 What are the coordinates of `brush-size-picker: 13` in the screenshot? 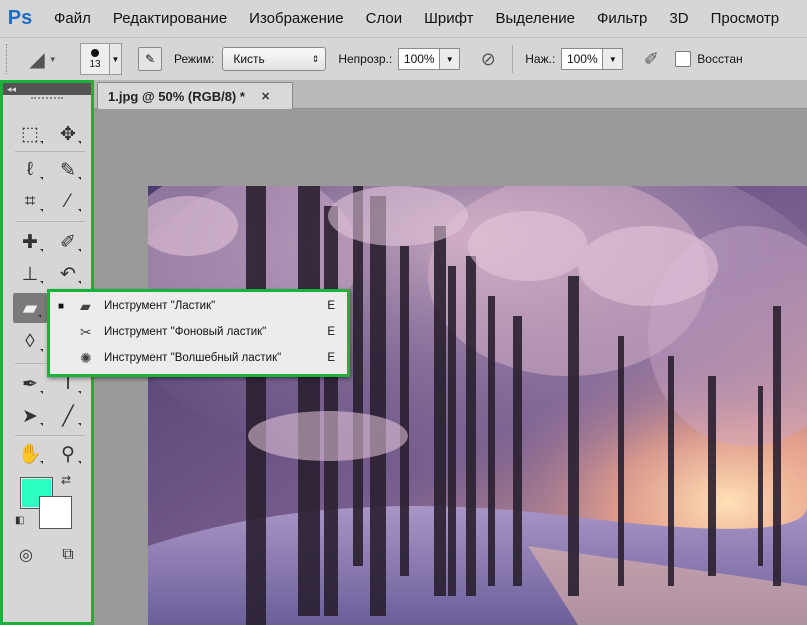 It's located at (95, 59).